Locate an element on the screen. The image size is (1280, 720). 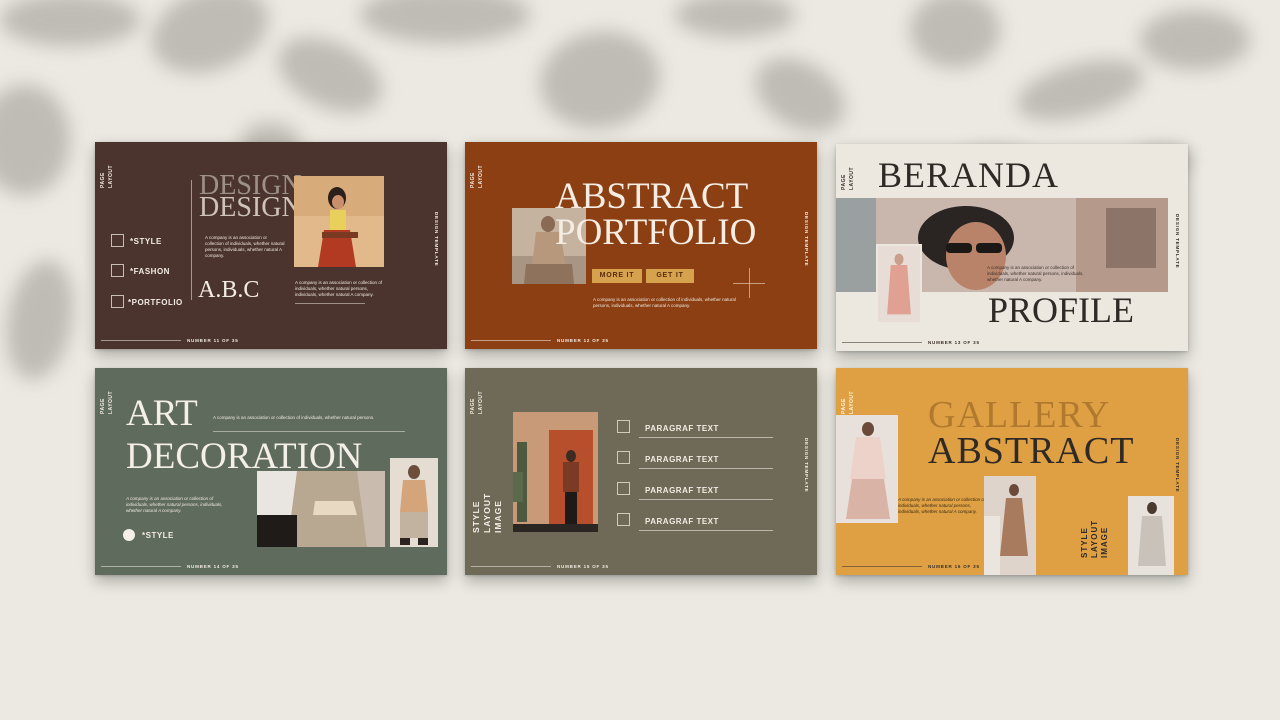
plus-decoration is located at coordinates (749, 283).